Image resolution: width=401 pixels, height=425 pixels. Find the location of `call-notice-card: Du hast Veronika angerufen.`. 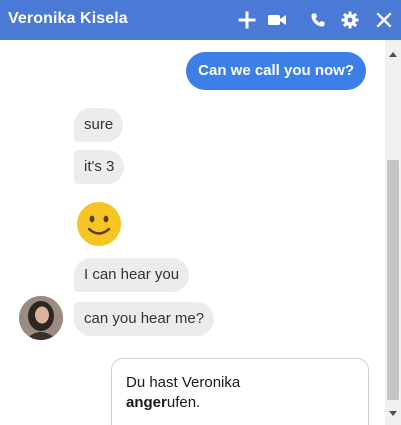

call-notice-card: Du hast Veronika angerufen. is located at coordinates (240, 391).